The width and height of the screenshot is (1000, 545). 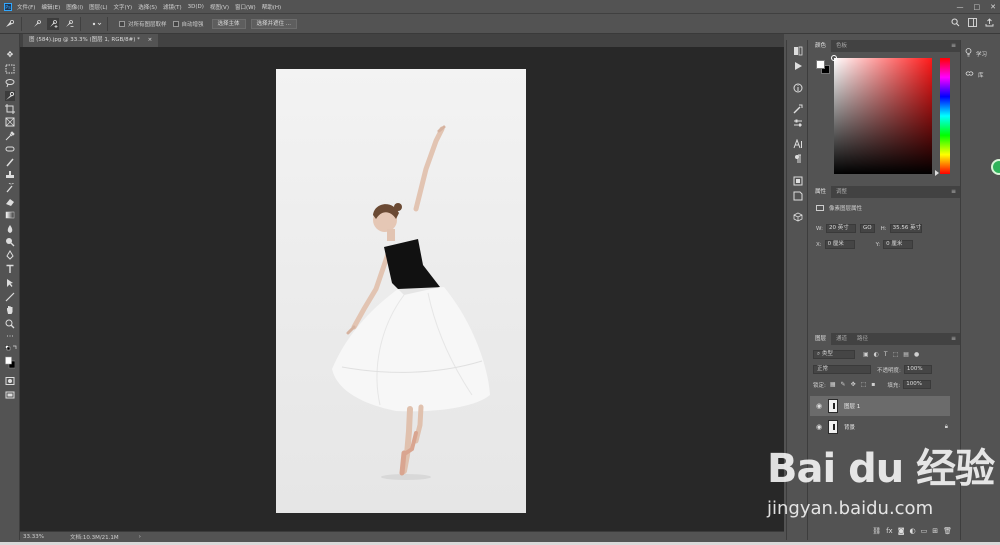 I want to click on crop-tool-icon, so click(x=10, y=109).